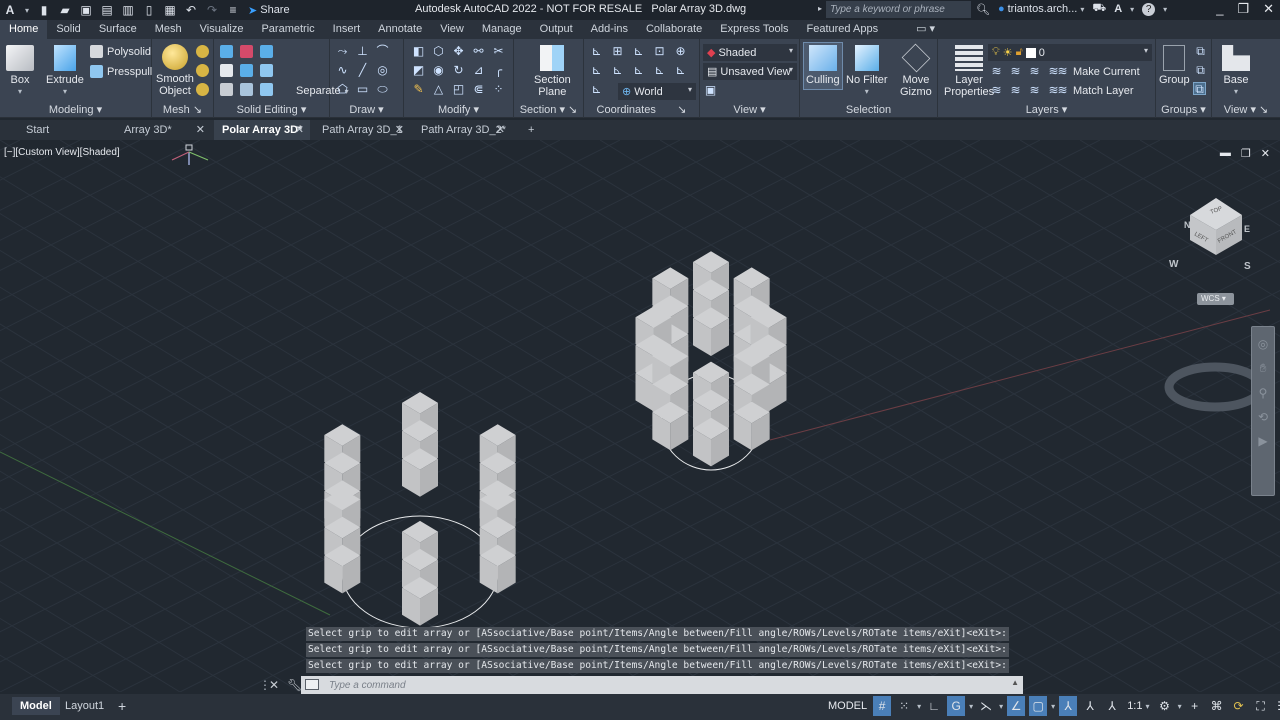  What do you see at coordinates (27, 10) in the screenshot?
I see `app-menu-chevron-icon: ▾` at bounding box center [27, 10].